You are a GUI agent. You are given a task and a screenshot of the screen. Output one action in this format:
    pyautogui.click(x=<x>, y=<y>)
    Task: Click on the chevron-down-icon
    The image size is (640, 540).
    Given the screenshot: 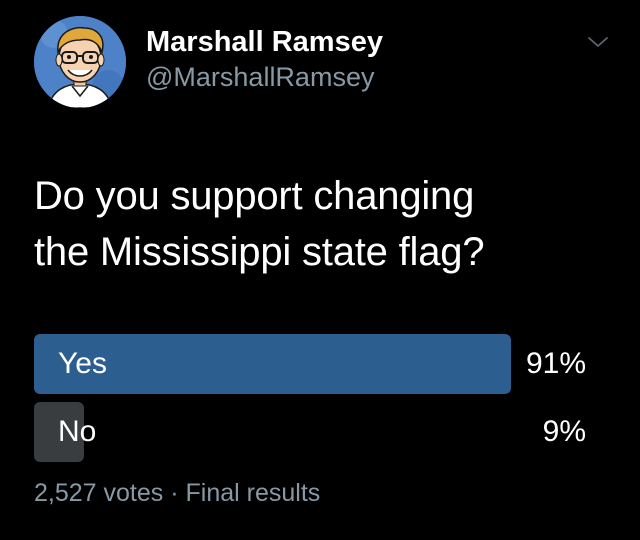 What is the action you would take?
    pyautogui.click(x=598, y=42)
    